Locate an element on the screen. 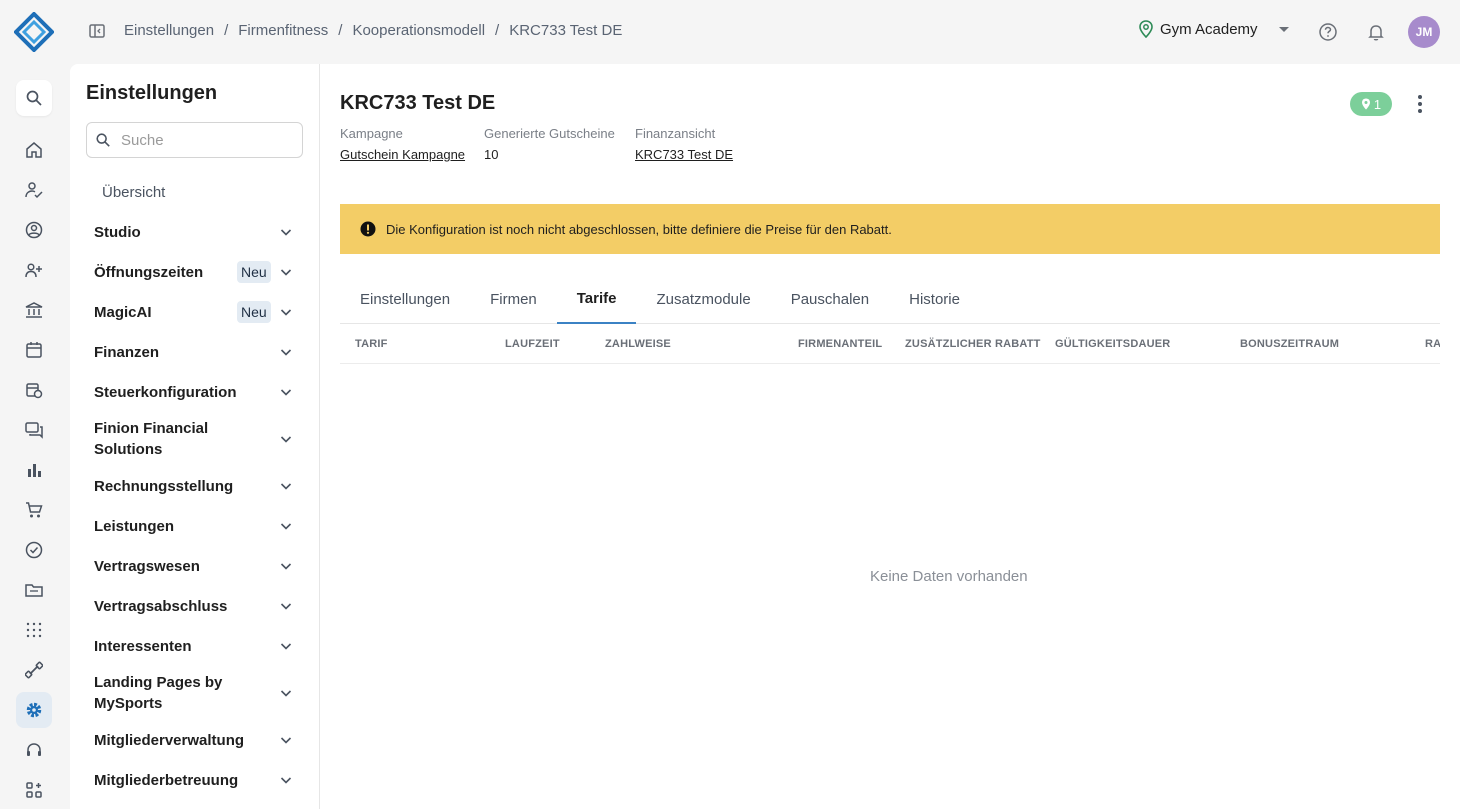  column-header-tarif: TARIF is located at coordinates (371, 344).